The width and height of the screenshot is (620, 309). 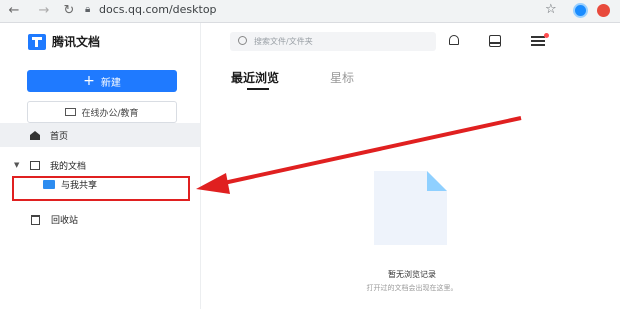 What do you see at coordinates (551, 9) in the screenshot?
I see `bookmark-star-icon: ☆` at bounding box center [551, 9].